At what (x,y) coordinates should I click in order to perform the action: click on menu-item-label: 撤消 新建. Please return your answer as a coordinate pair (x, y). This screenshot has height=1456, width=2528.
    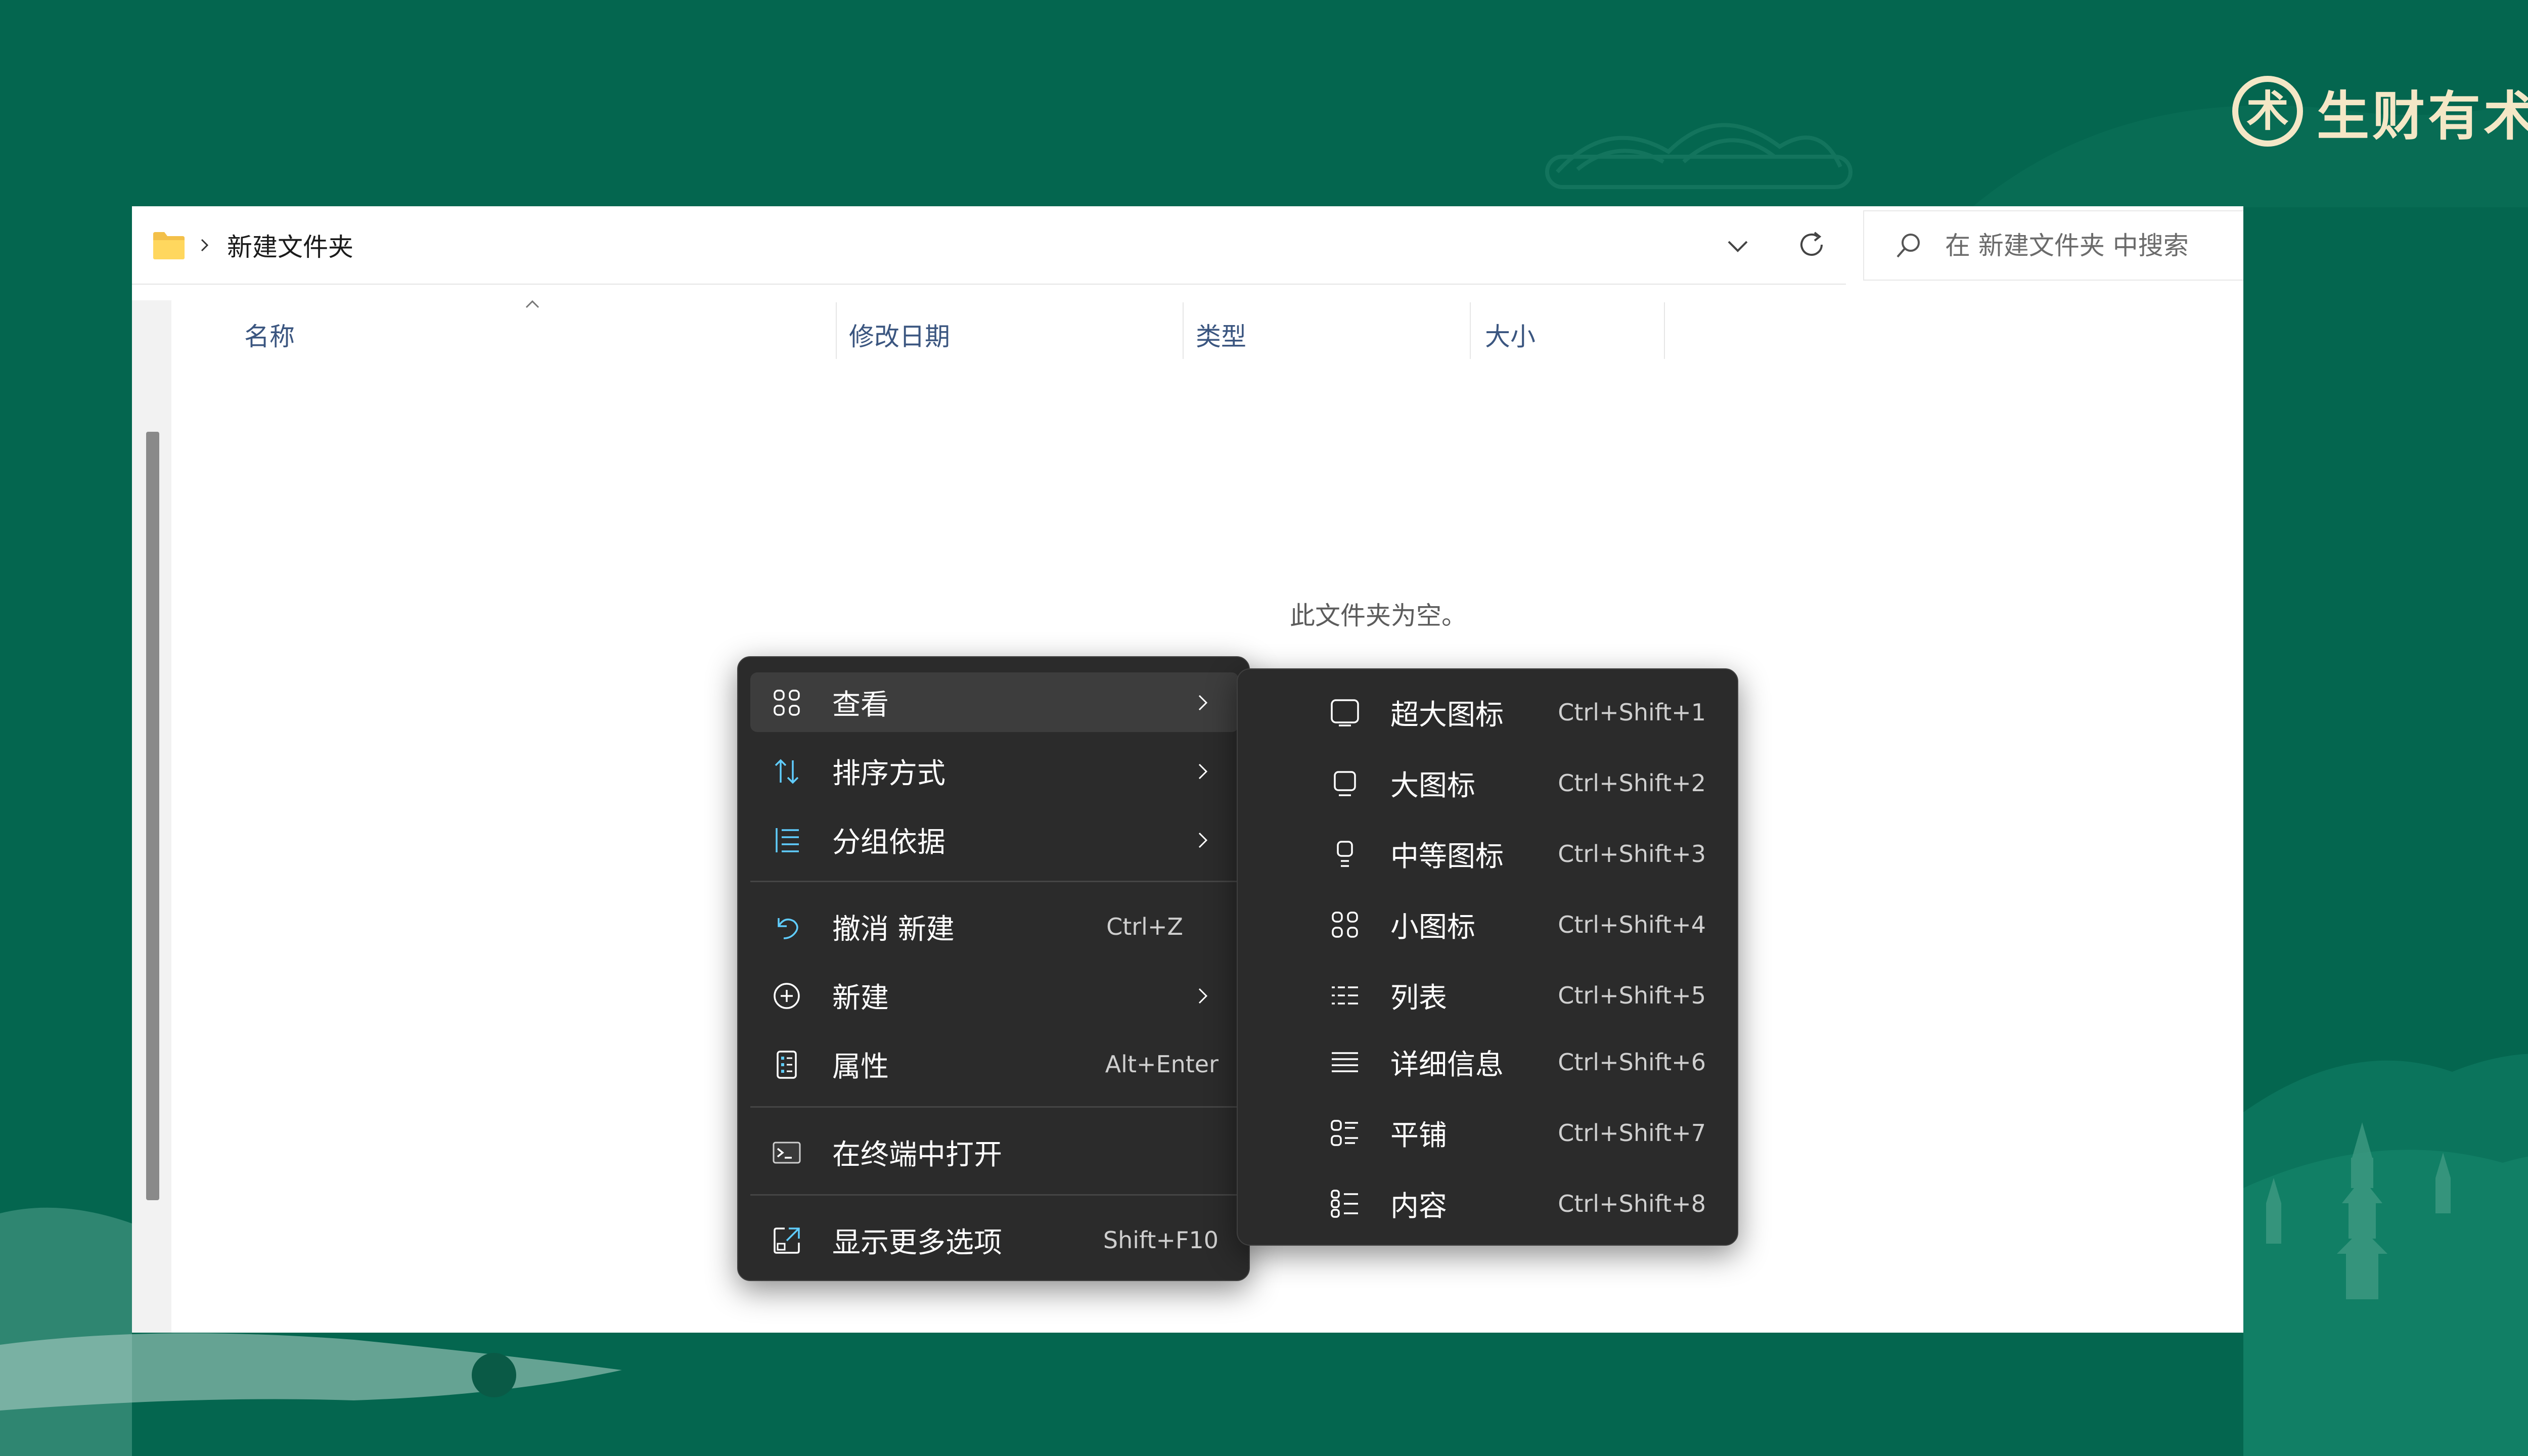
    Looking at the image, I should click on (894, 929).